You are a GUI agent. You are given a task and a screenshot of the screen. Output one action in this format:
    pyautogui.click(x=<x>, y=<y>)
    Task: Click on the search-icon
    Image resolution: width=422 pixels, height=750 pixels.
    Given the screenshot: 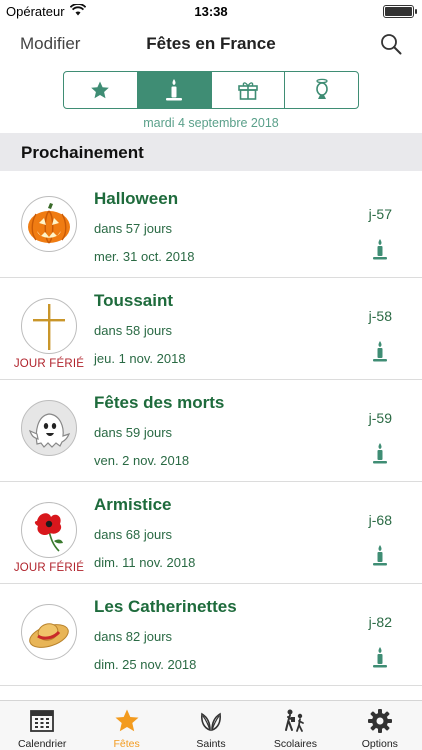 What is the action you would take?
    pyautogui.click(x=391, y=44)
    